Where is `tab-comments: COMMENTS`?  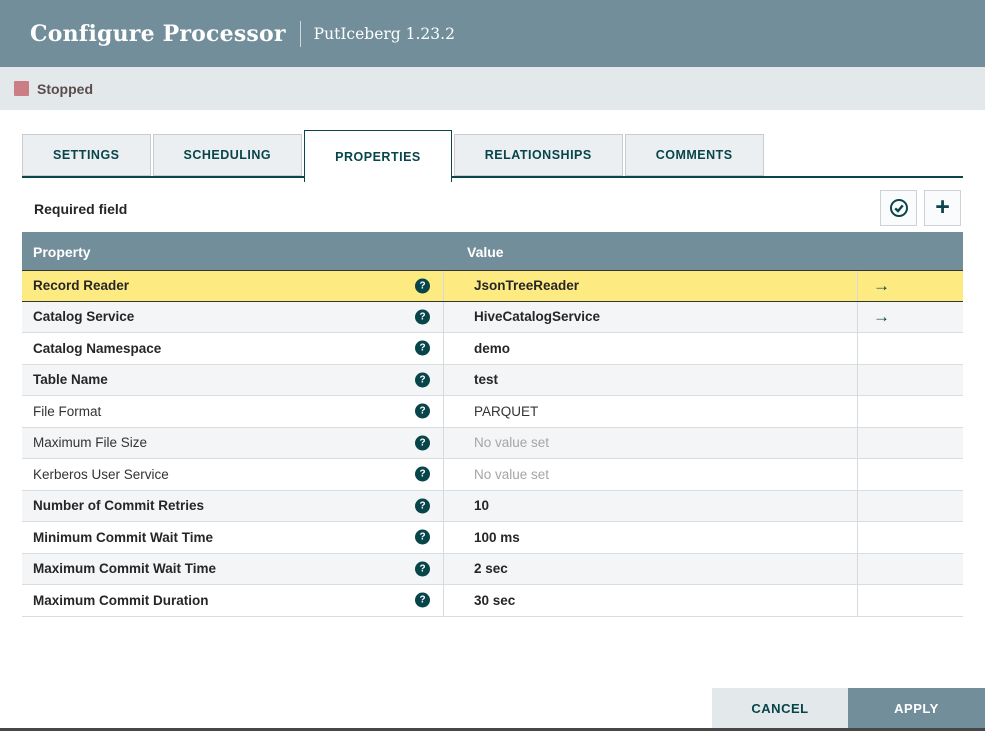
tab-comments: COMMENTS is located at coordinates (694, 155).